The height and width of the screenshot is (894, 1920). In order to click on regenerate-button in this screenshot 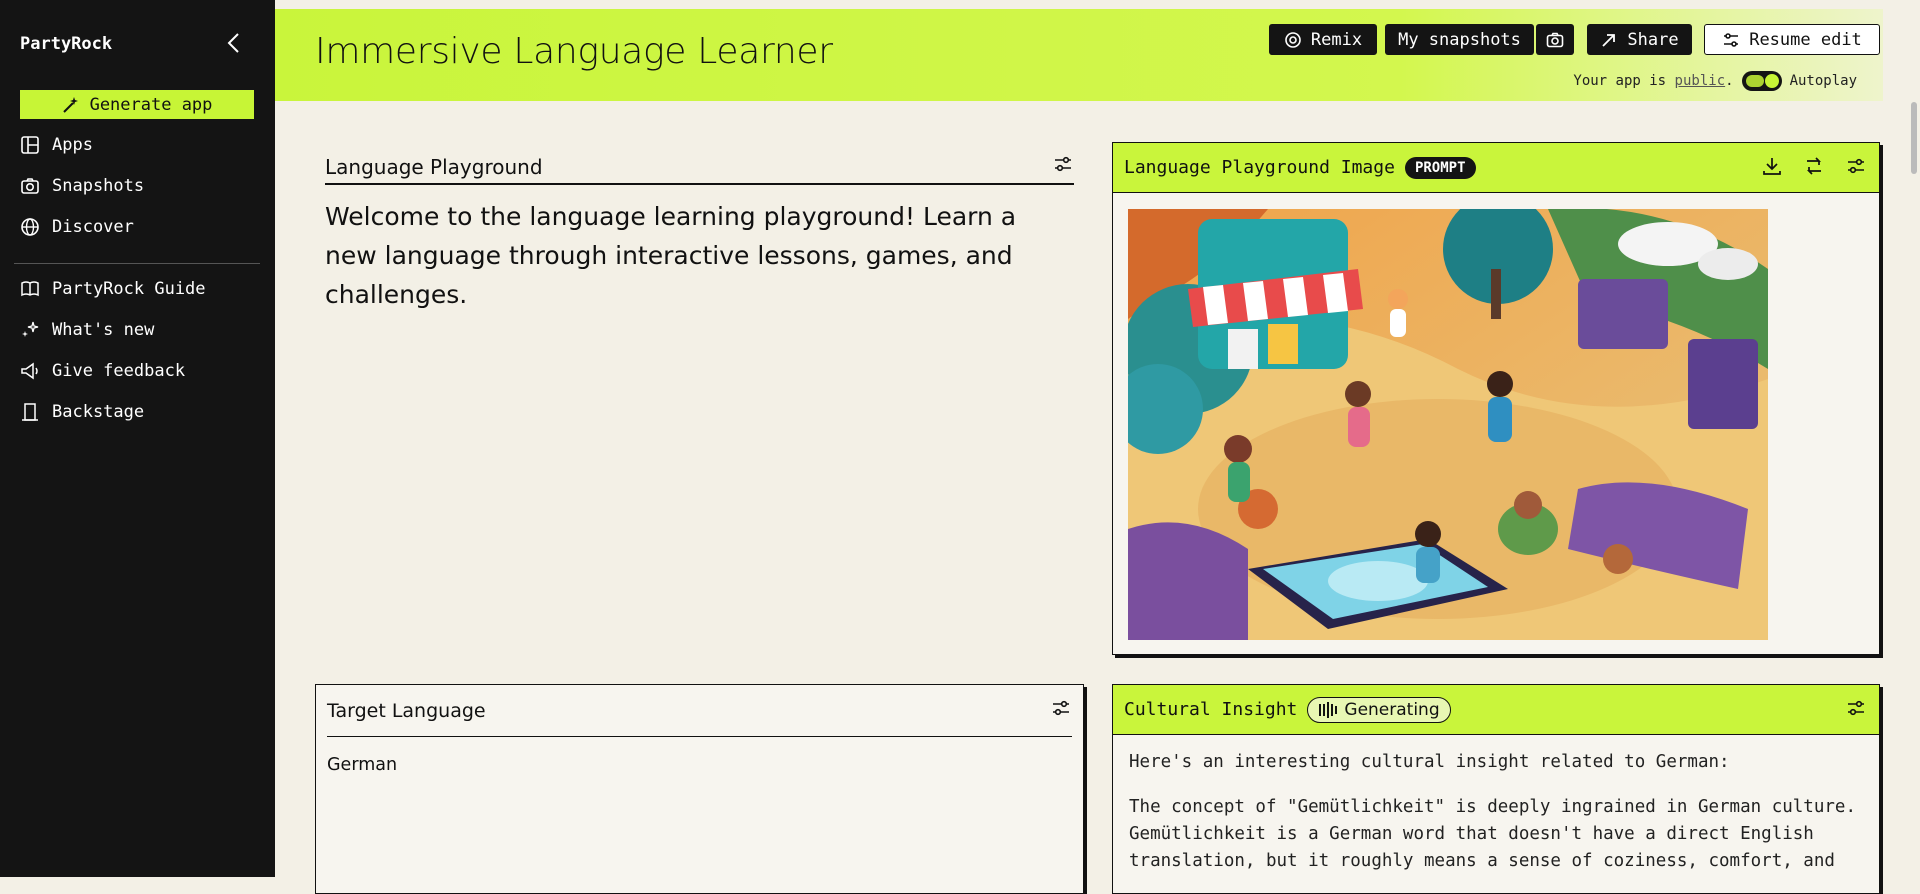, I will do `click(1814, 168)`.